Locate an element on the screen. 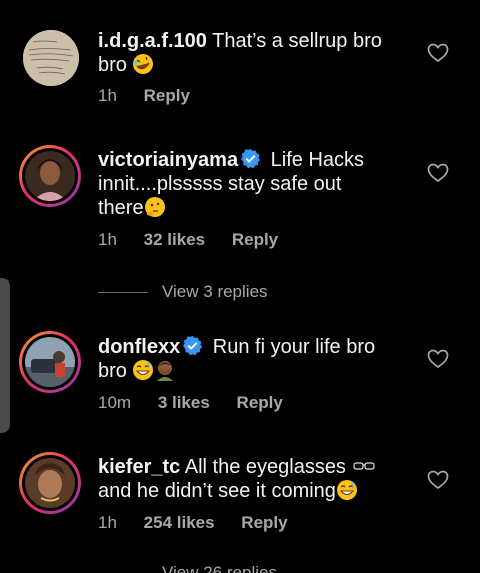 Image resolution: width=480 pixels, height=573 pixels. handwritten-note-image is located at coordinates (51, 58).